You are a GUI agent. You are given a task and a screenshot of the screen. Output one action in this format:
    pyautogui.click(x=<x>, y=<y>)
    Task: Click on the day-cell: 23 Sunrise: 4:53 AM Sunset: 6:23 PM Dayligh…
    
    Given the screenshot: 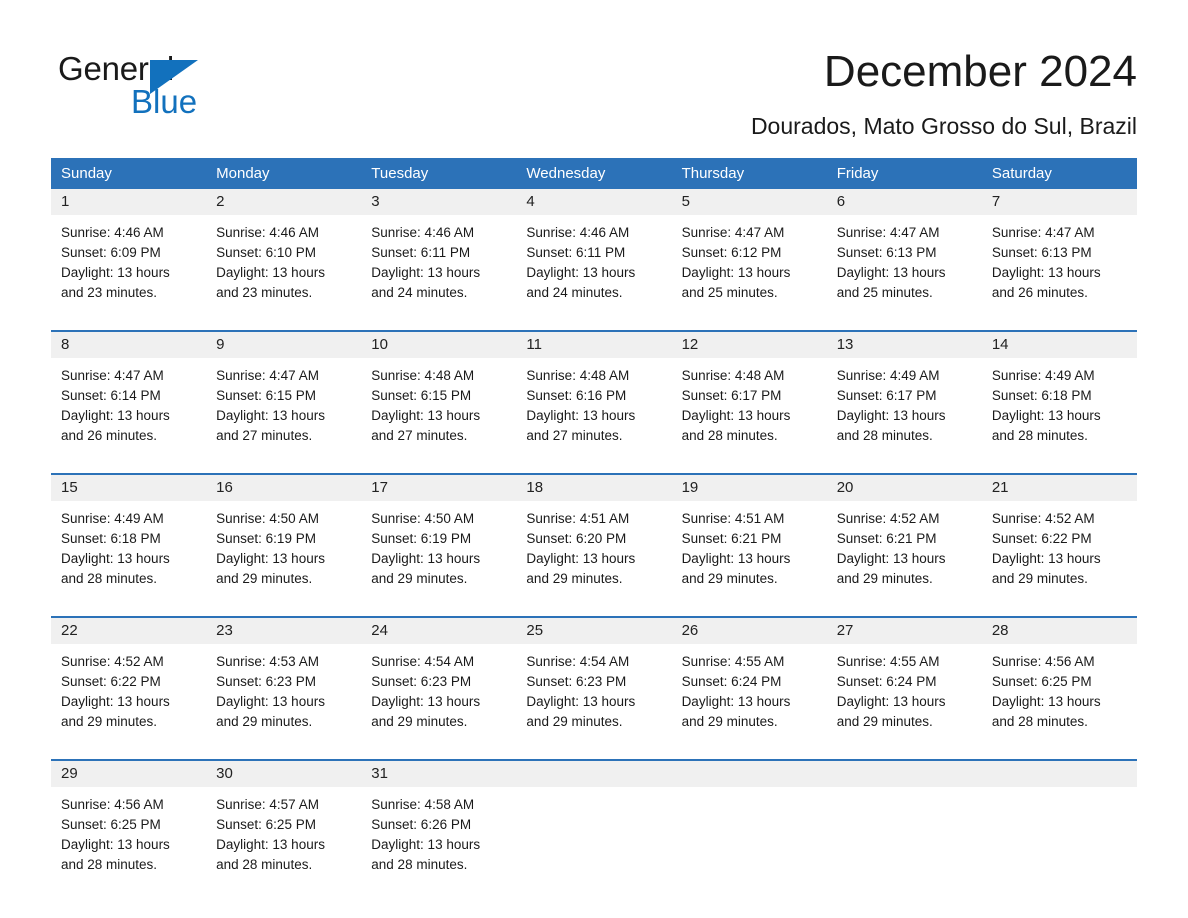 What is the action you would take?
    pyautogui.click(x=284, y=684)
    